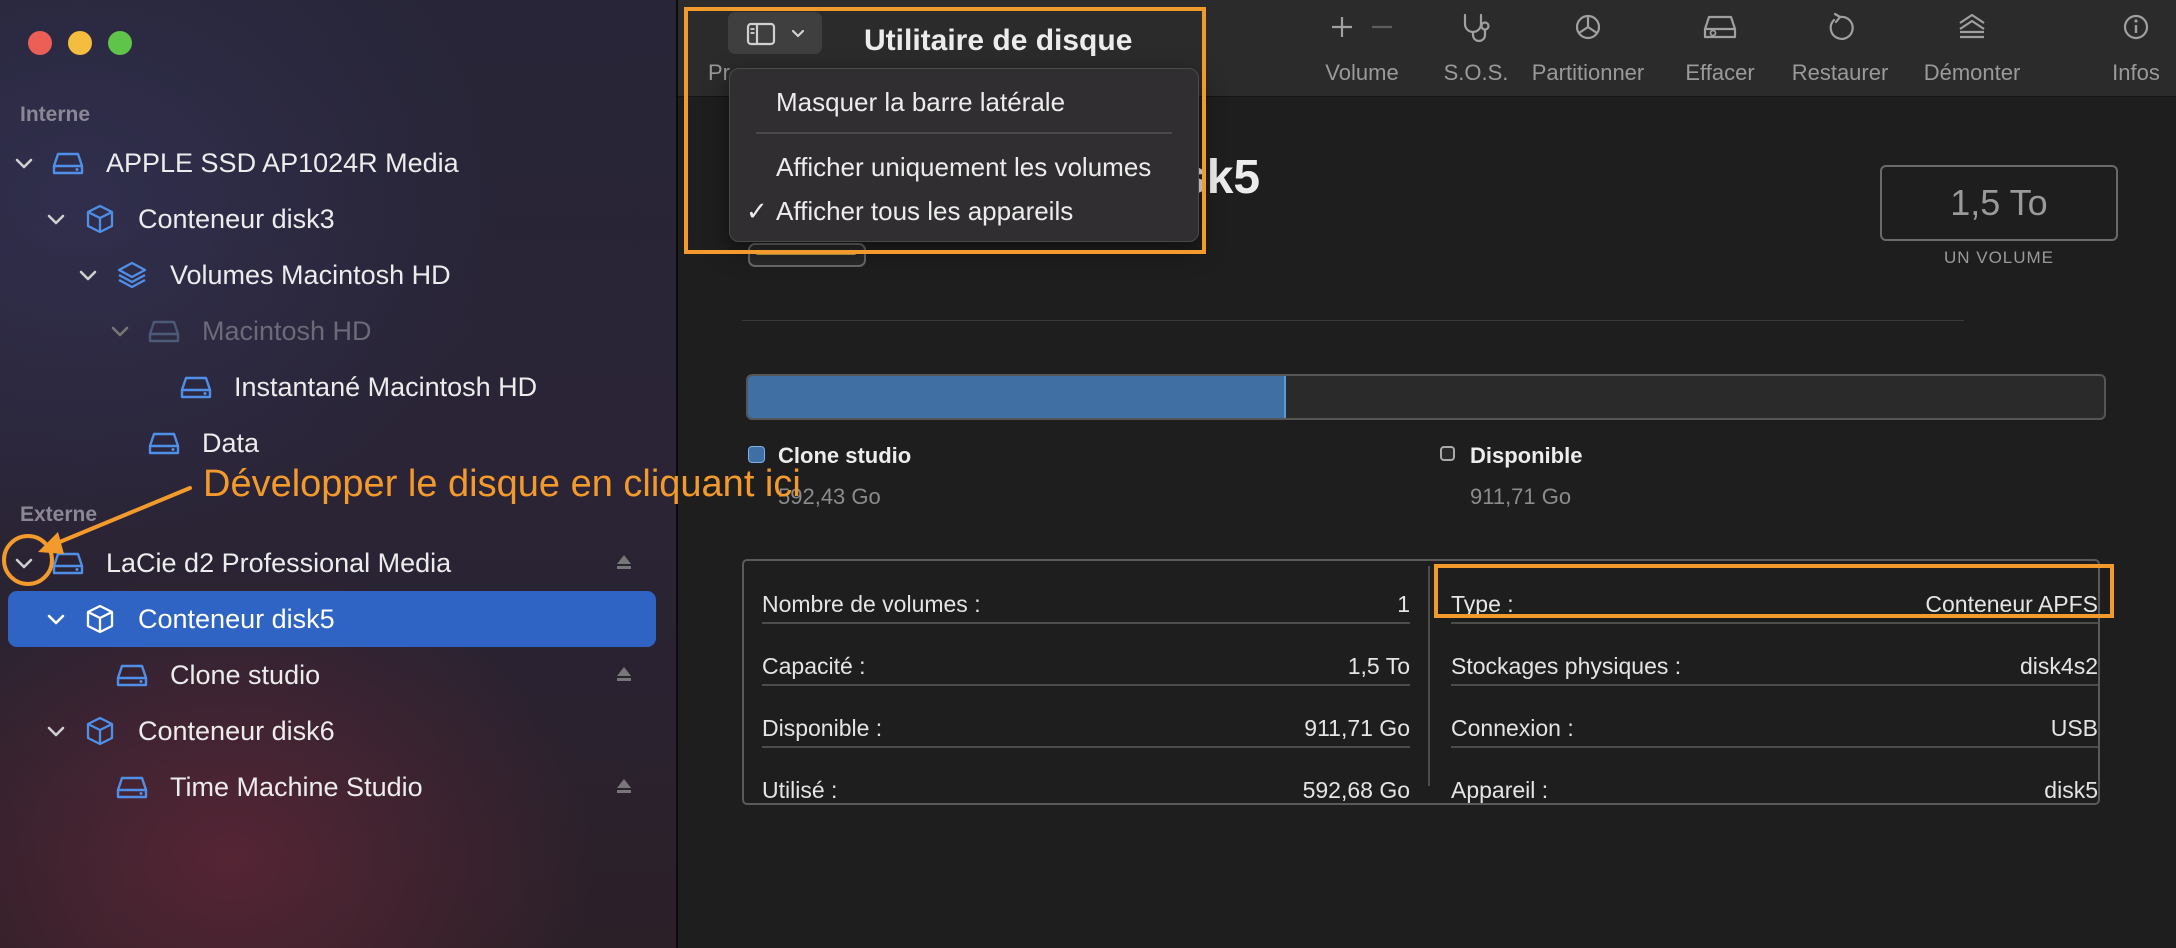 Image resolution: width=2176 pixels, height=948 pixels. I want to click on section-label-internal: Interne, so click(55, 114).